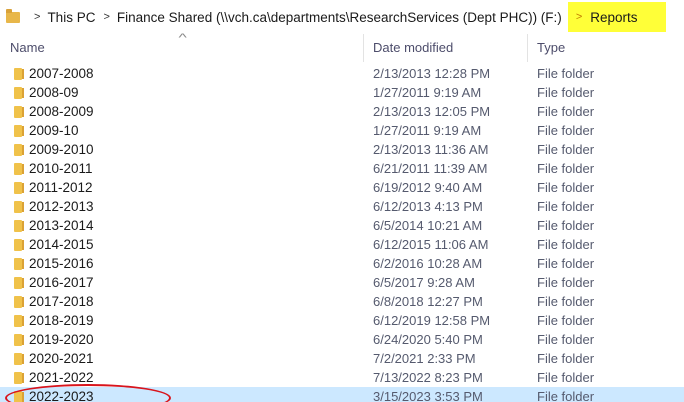 This screenshot has height=402, width=684. Describe the element at coordinates (432, 320) in the screenshot. I see `file-date-modified: 6/12/2019 12:58 PM` at that location.